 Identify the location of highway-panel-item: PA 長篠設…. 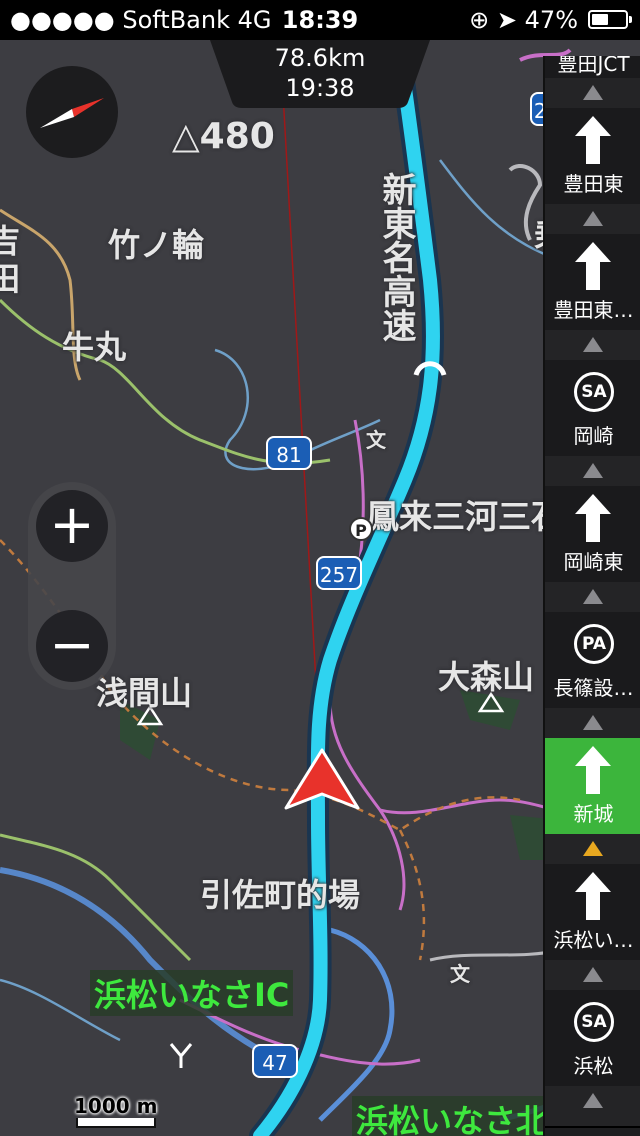
(592, 661).